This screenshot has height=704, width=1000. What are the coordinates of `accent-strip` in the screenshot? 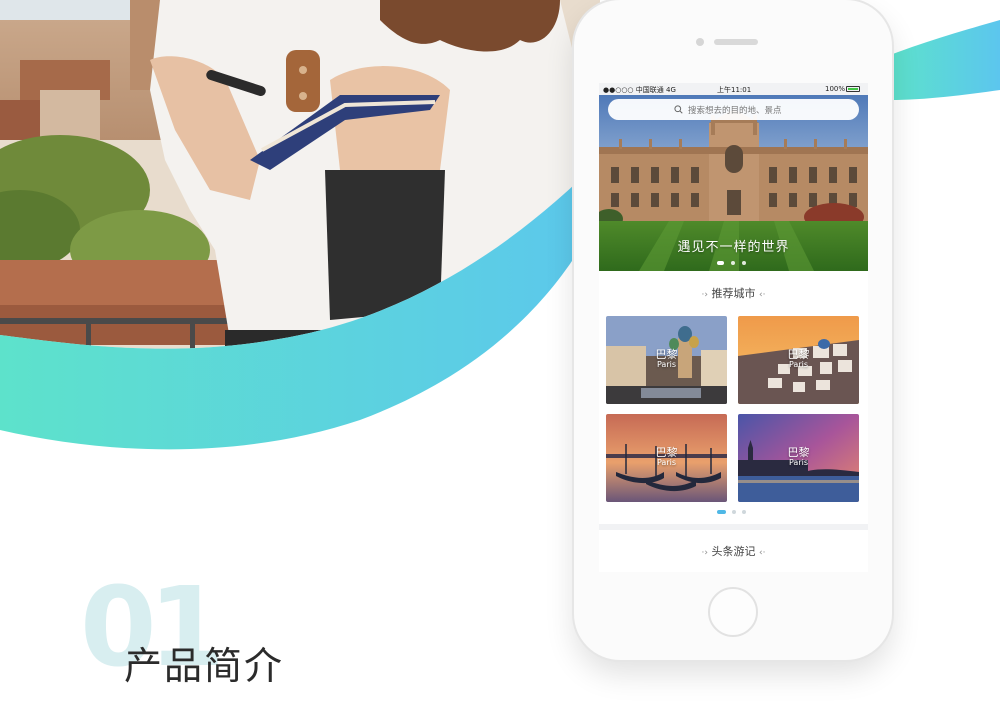 It's located at (945, 60).